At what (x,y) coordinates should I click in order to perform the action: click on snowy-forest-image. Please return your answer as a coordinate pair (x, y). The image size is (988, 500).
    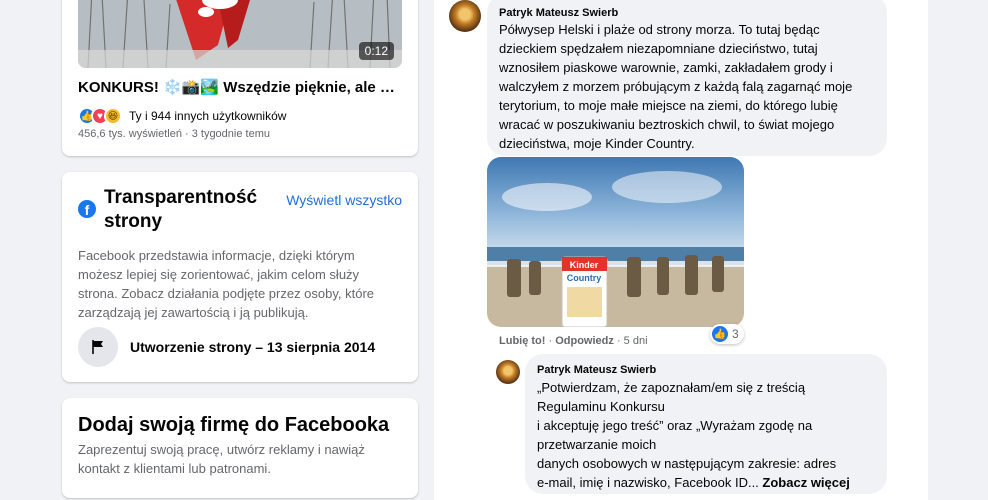
    Looking at the image, I should click on (240, 34).